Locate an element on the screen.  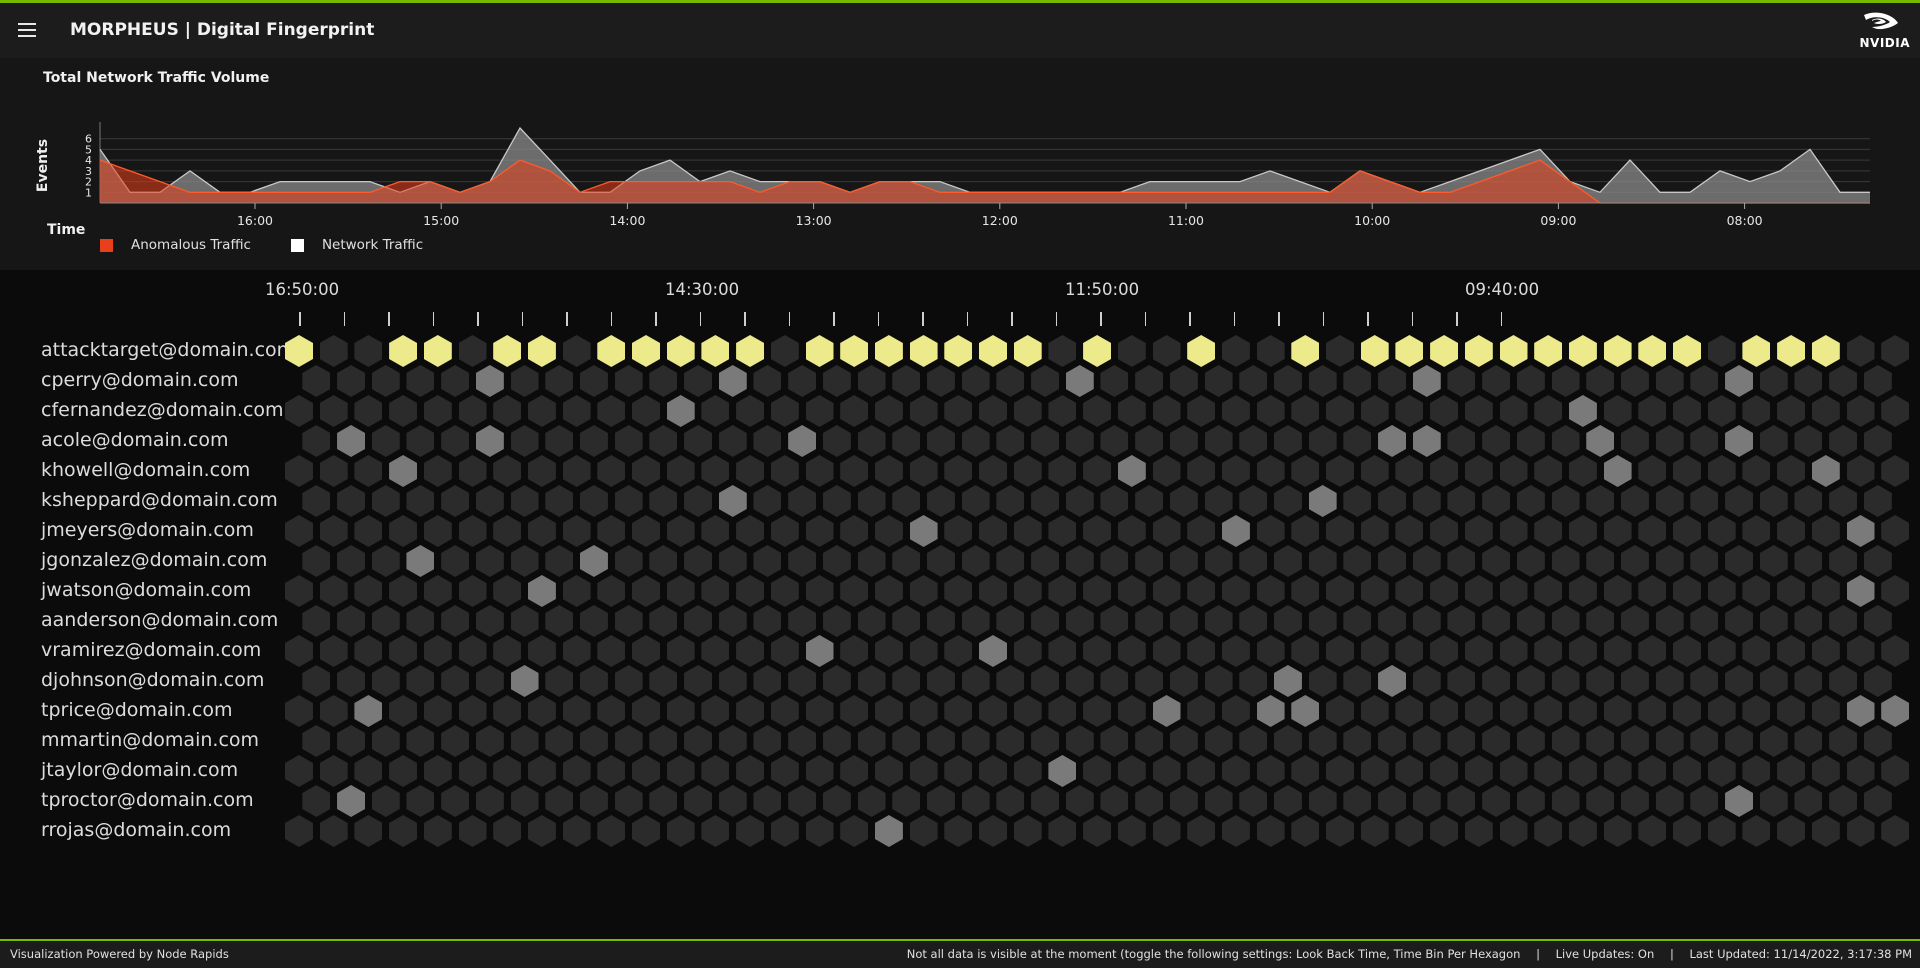
user-row-label: jwatson@domain.com is located at coordinates (146, 590).